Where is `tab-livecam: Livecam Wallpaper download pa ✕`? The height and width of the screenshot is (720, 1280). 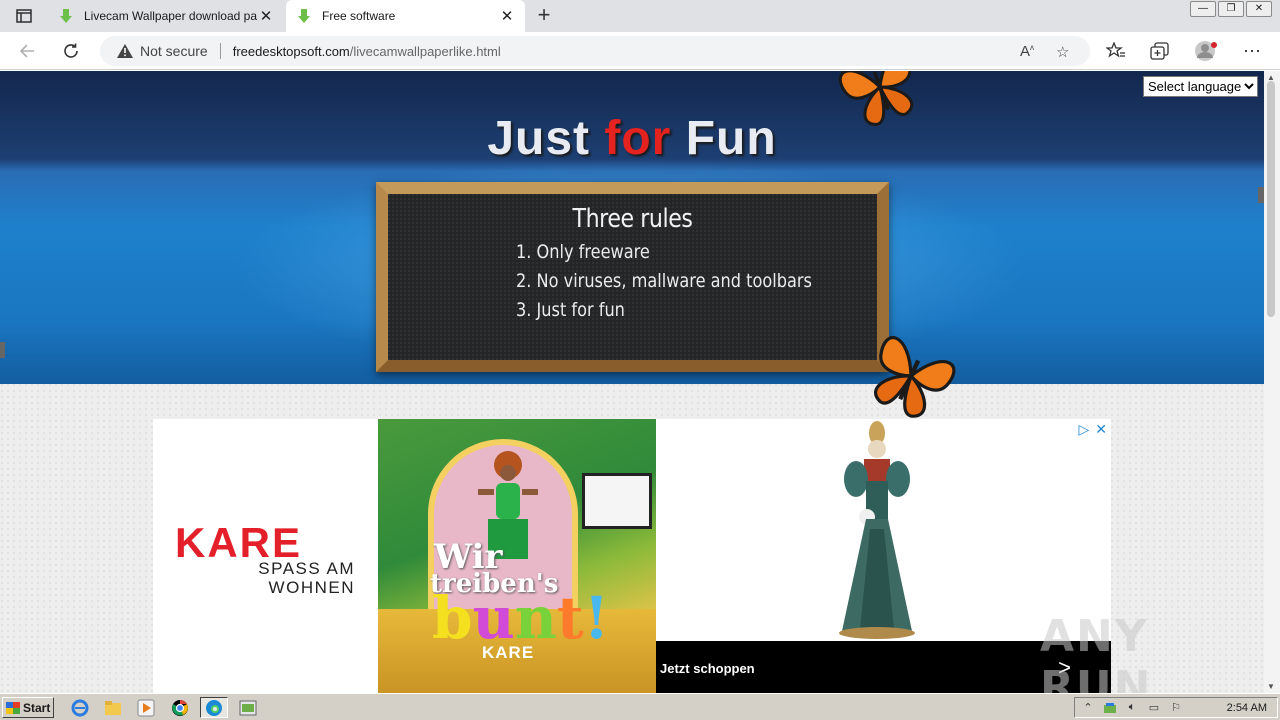
tab-livecam: Livecam Wallpaper download pa ✕ is located at coordinates (166, 16).